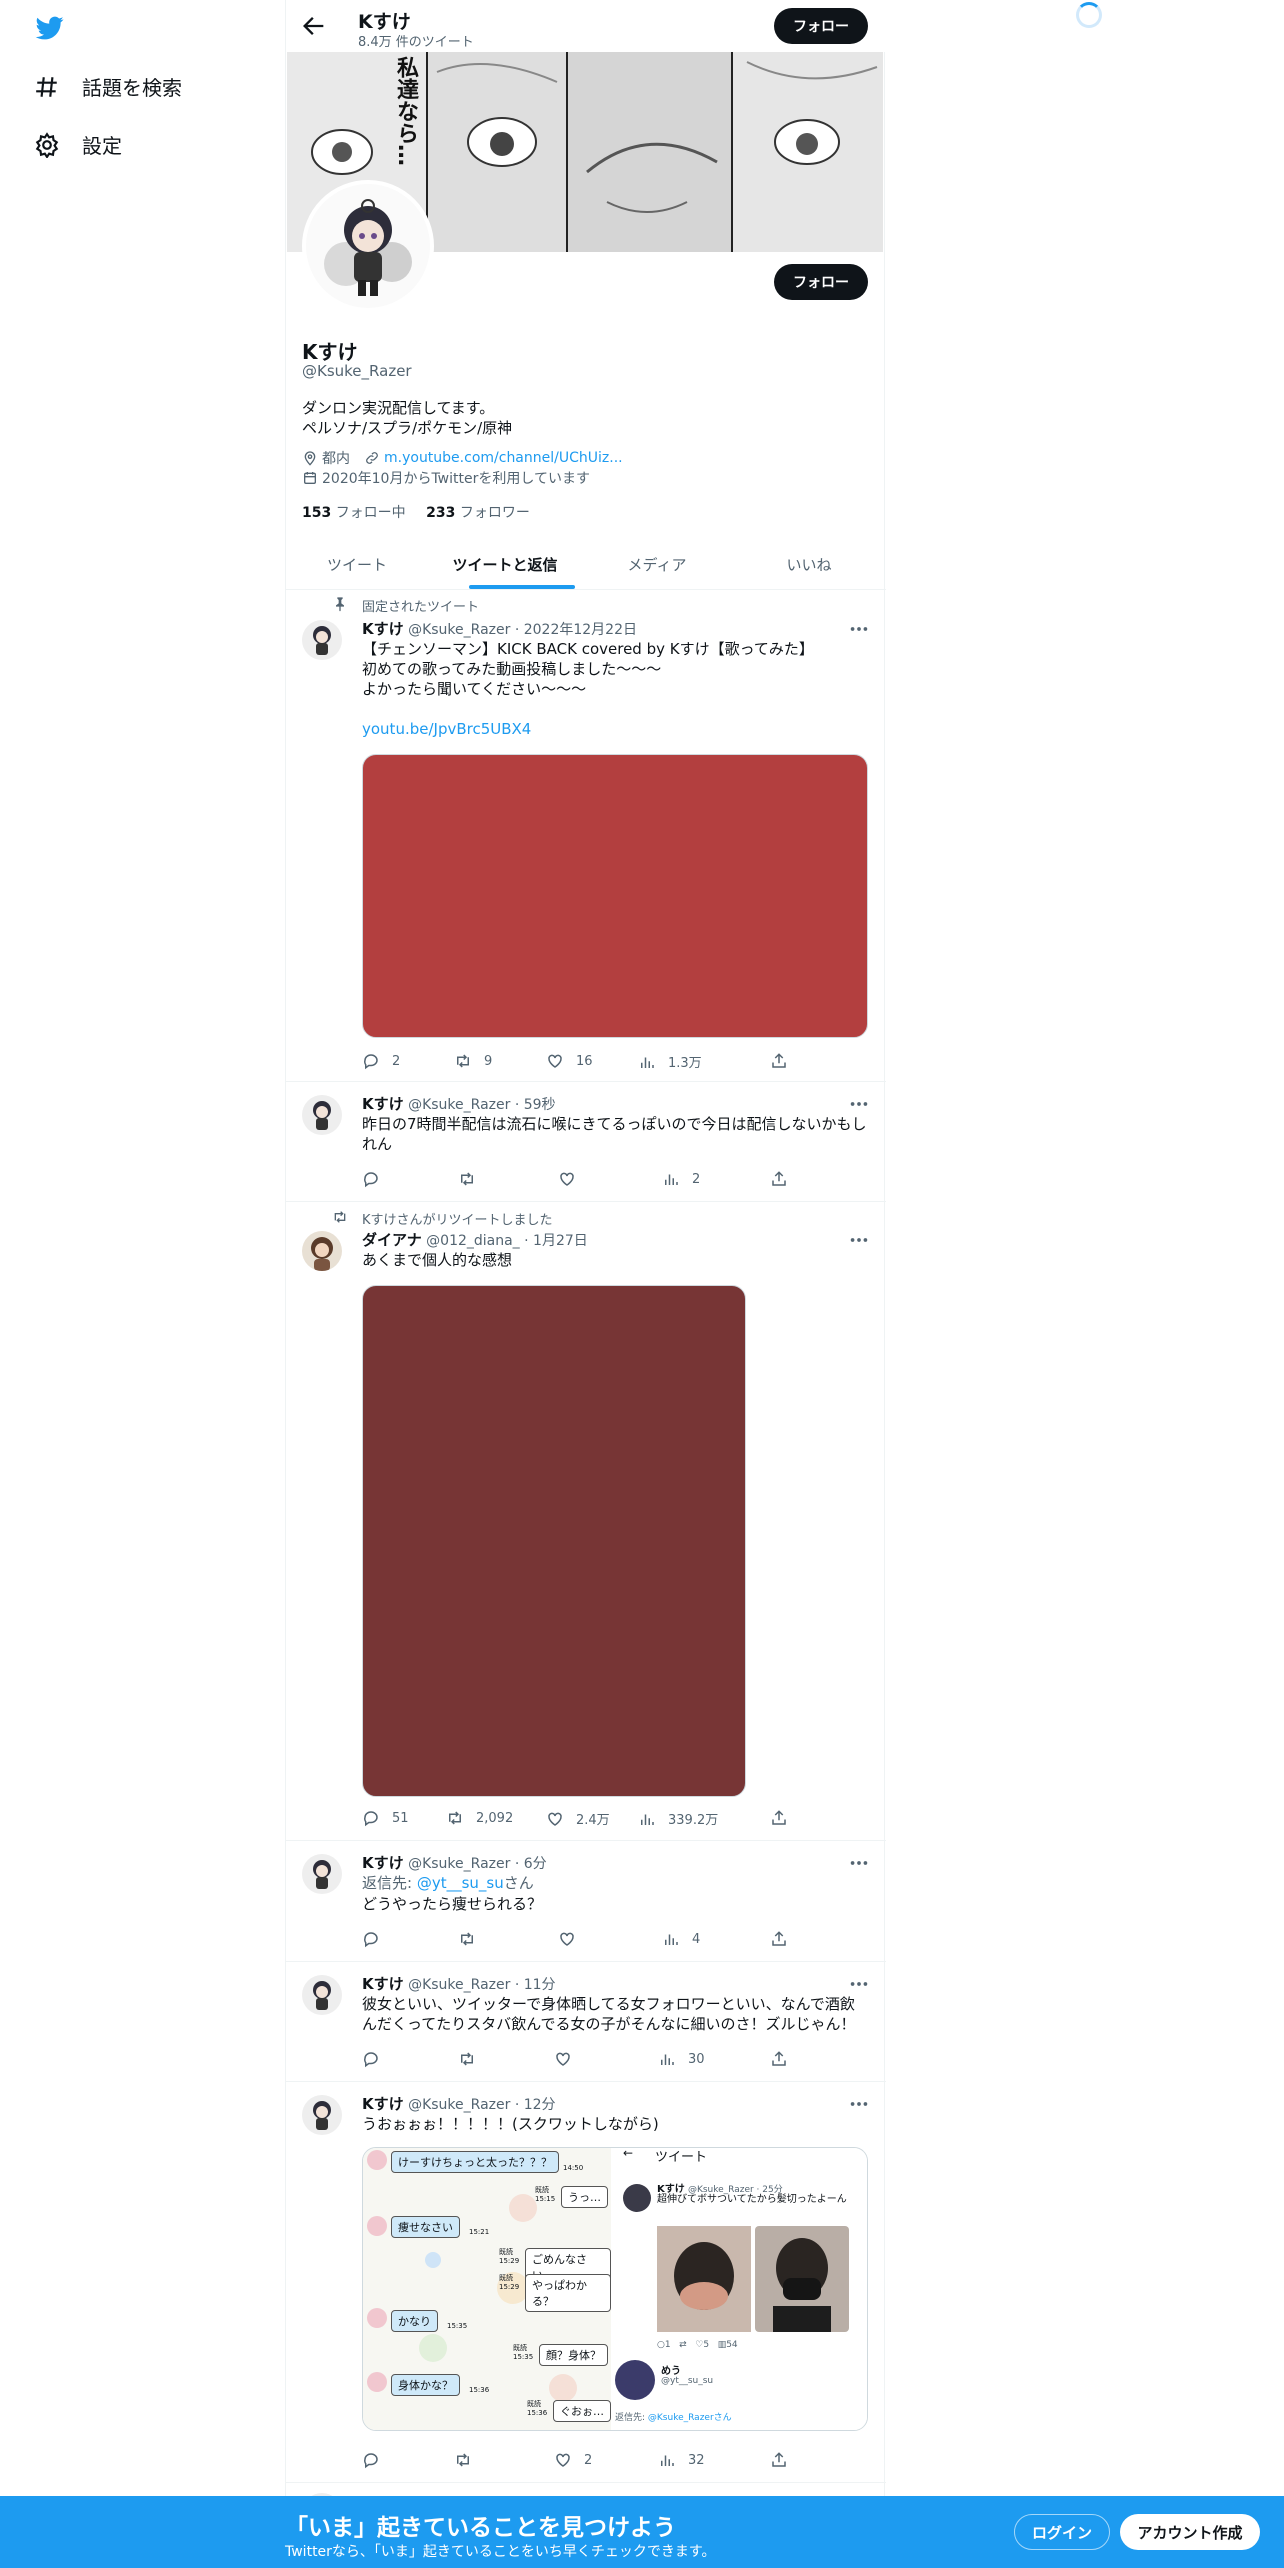 Image resolution: width=1284 pixels, height=2568 pixels. What do you see at coordinates (535, 1105) in the screenshot?
I see `tweet-time: · 59秒` at bounding box center [535, 1105].